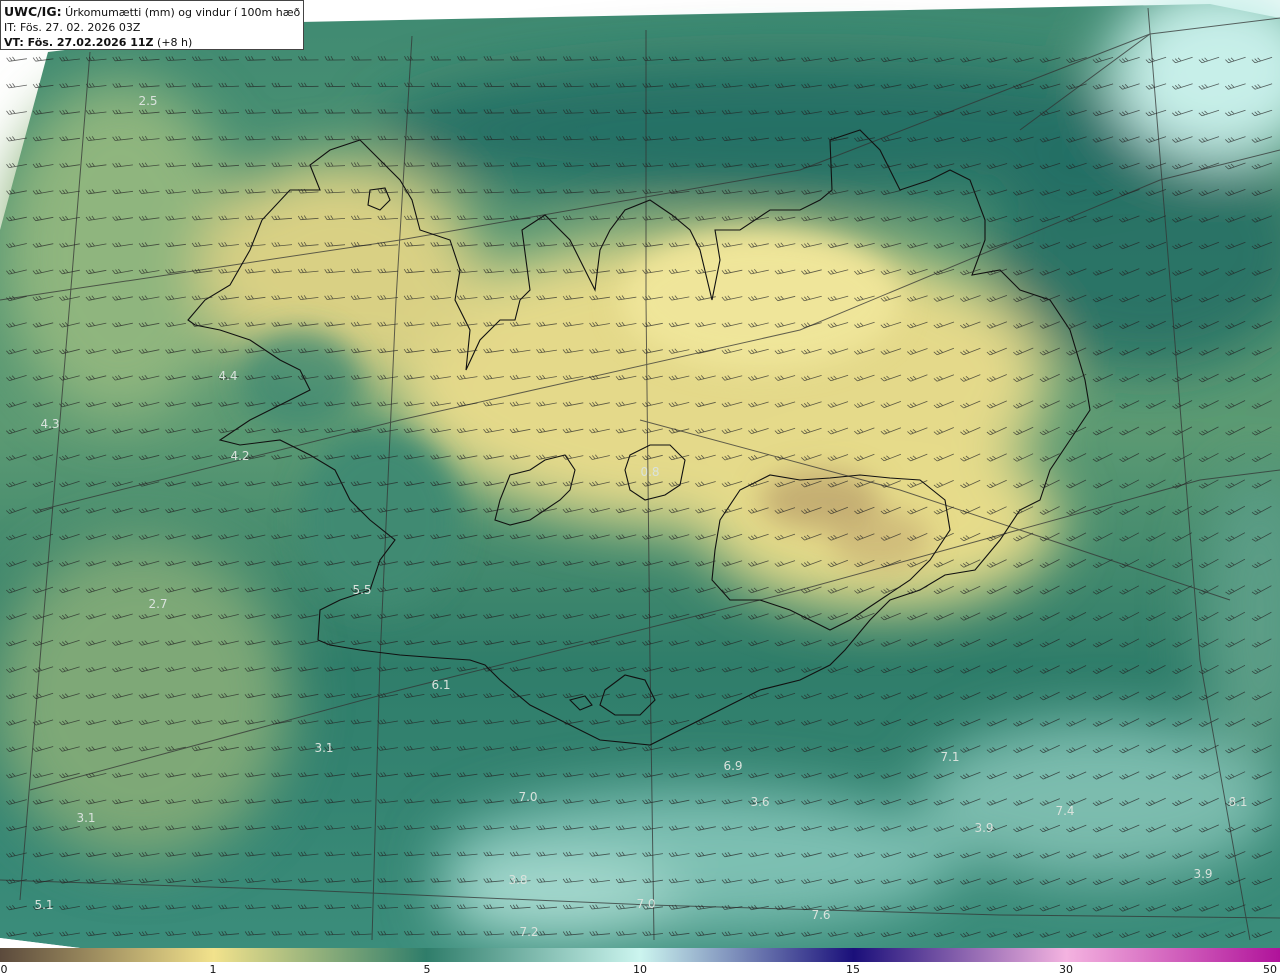 The image size is (1280, 978). I want to click on point-value-label: 4.3, so click(49, 424).